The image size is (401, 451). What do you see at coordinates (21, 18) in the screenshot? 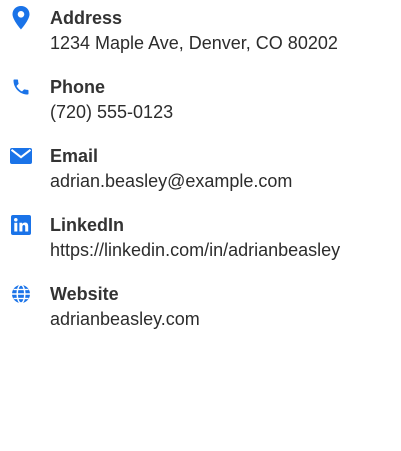
I see `location-pin-icon` at bounding box center [21, 18].